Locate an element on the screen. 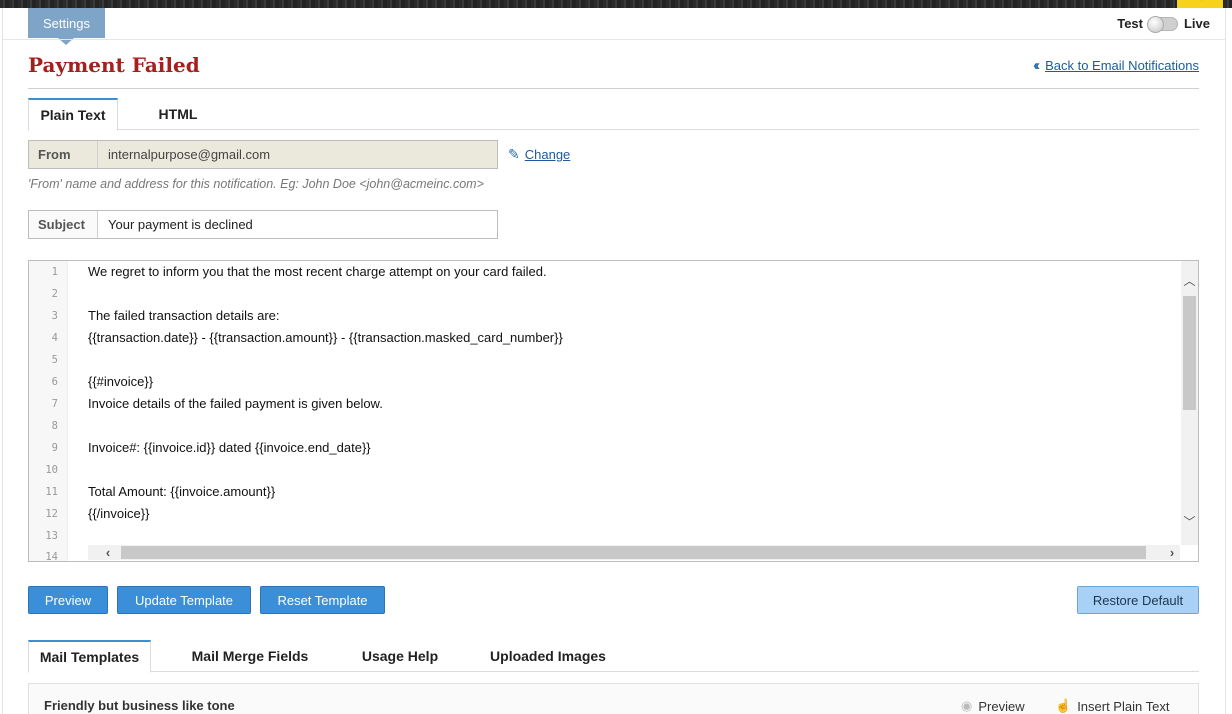  update-template-button-label: Update Template is located at coordinates (184, 600).